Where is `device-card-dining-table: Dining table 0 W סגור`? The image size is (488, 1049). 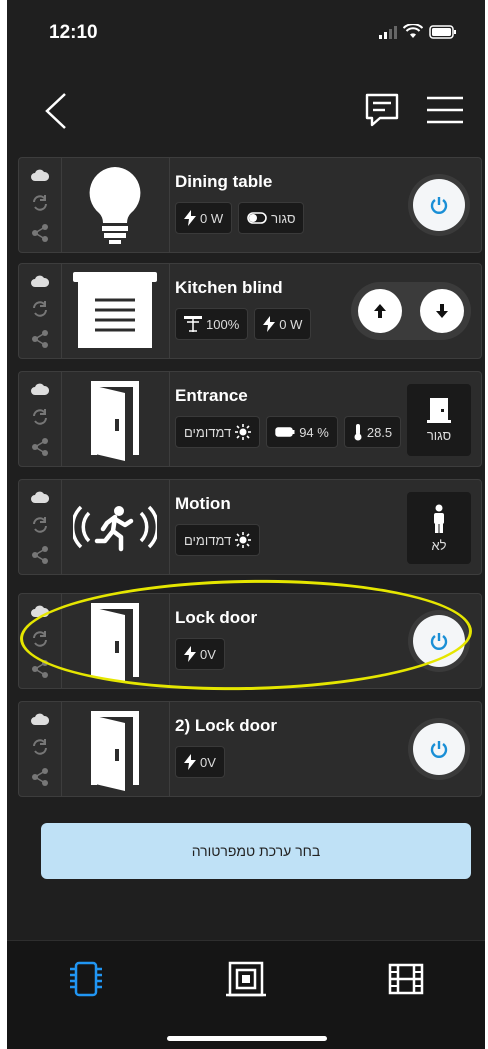 device-card-dining-table: Dining table 0 W סגור is located at coordinates (250, 205).